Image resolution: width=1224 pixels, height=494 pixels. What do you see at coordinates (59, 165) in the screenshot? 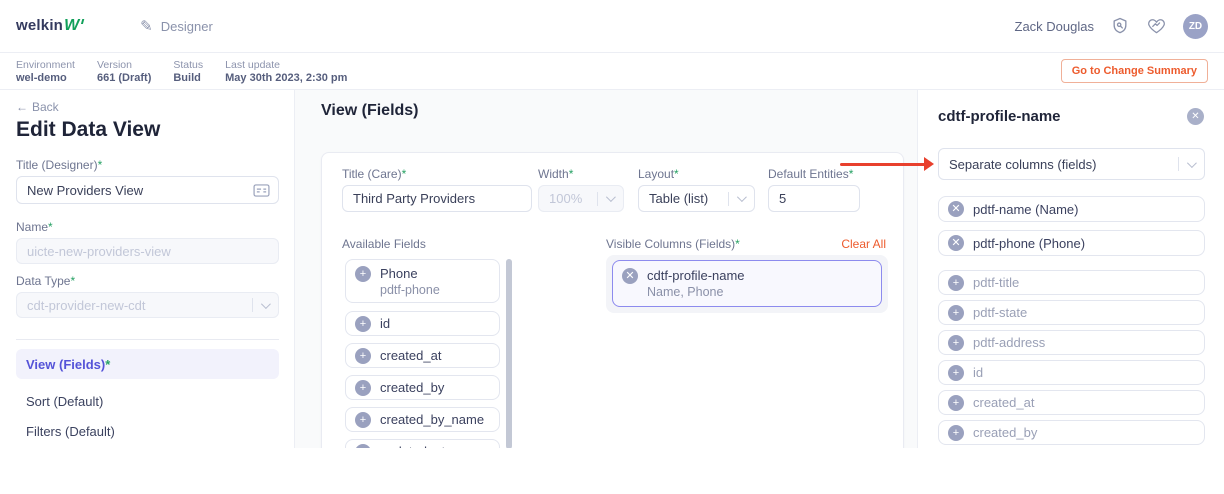
I see `title-designer-label: Title (Designer)*` at bounding box center [59, 165].